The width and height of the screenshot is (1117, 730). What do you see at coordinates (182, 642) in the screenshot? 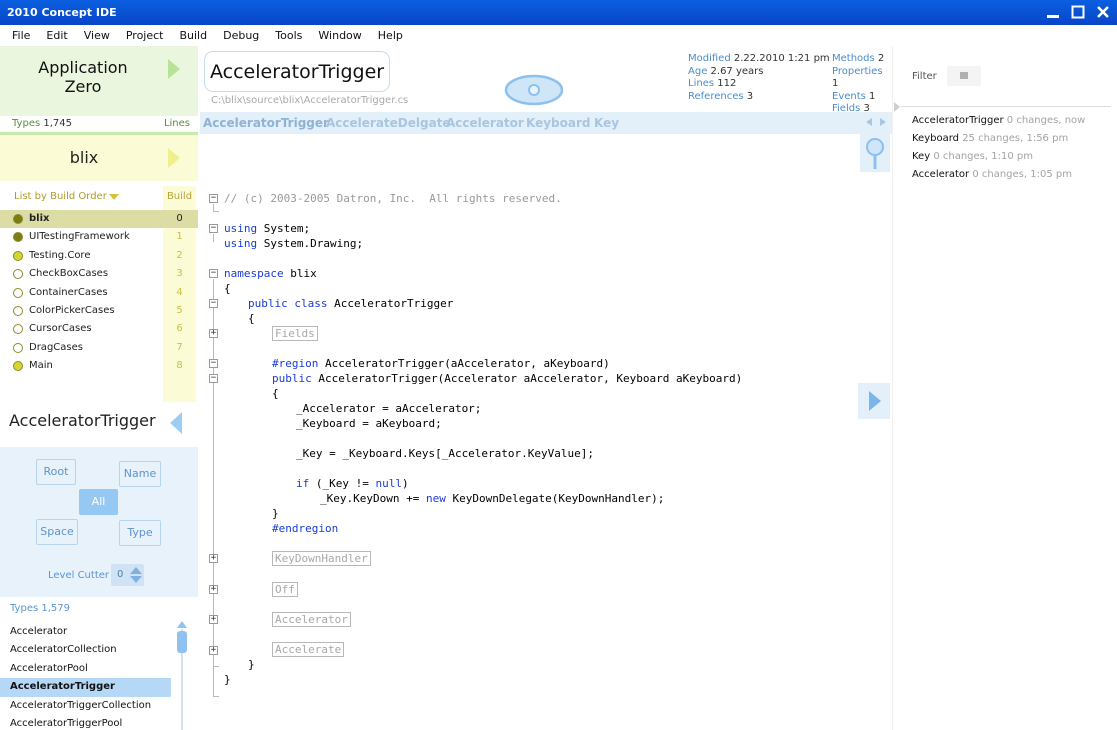
I see `scroll-thumb` at bounding box center [182, 642].